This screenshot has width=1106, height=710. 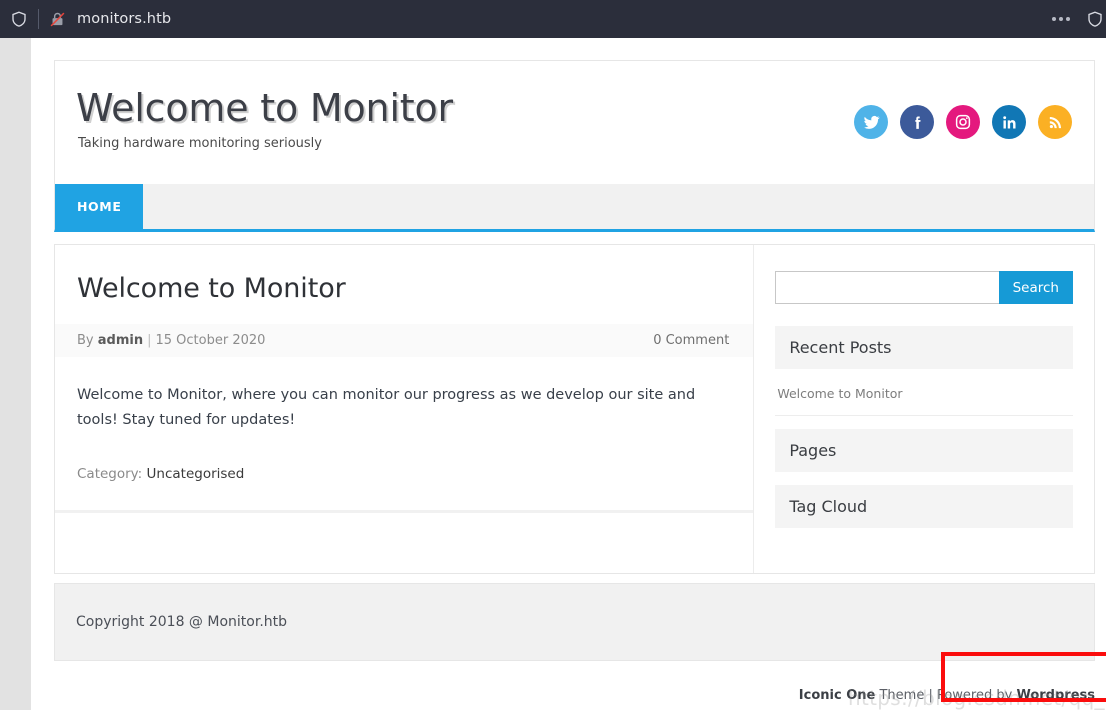 What do you see at coordinates (210, 340) in the screenshot?
I see `post-date: 15 October 2020` at bounding box center [210, 340].